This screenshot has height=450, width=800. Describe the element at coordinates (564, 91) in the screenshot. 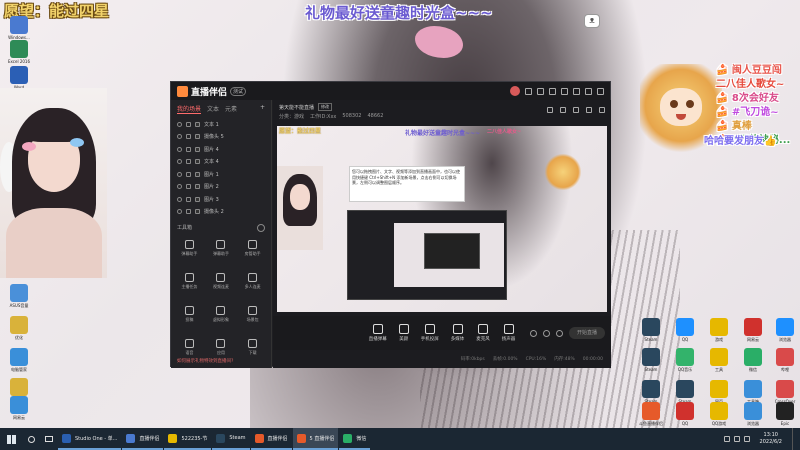

I see `menu-icon` at that location.